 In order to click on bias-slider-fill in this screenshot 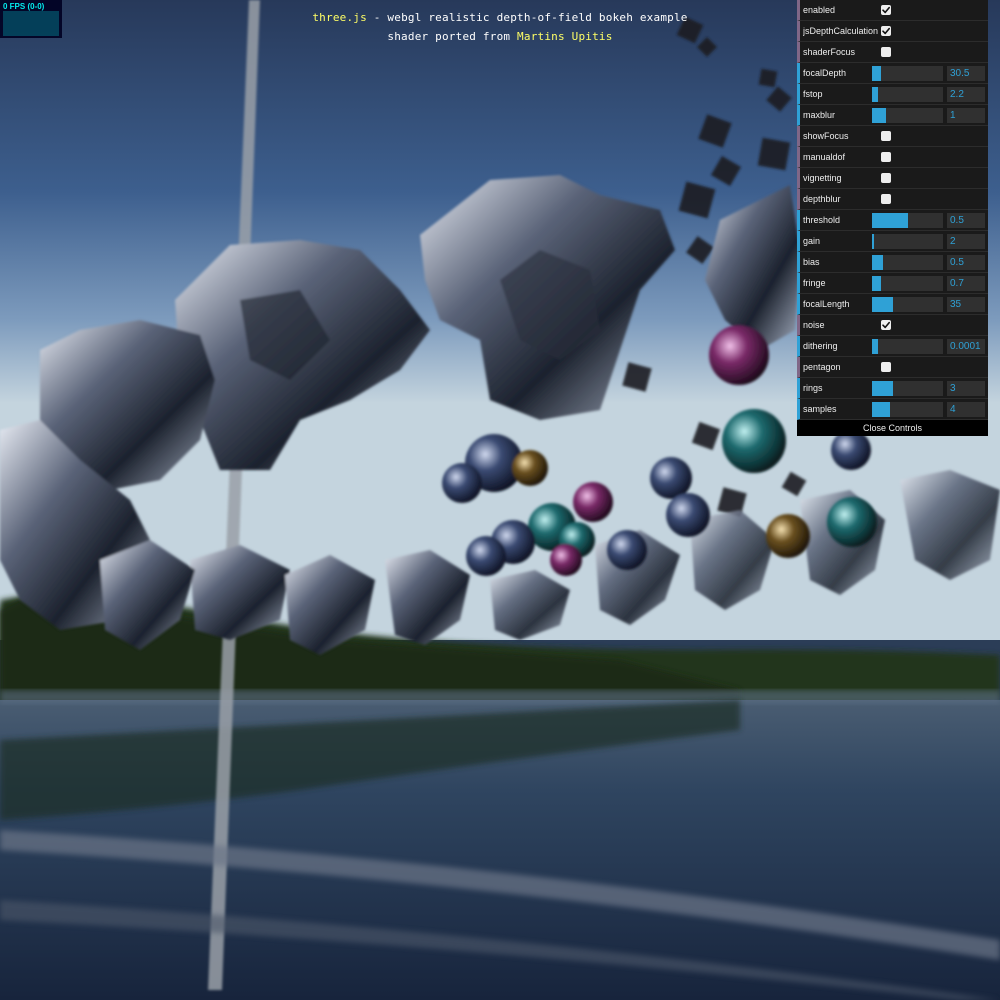, I will do `click(877, 262)`.